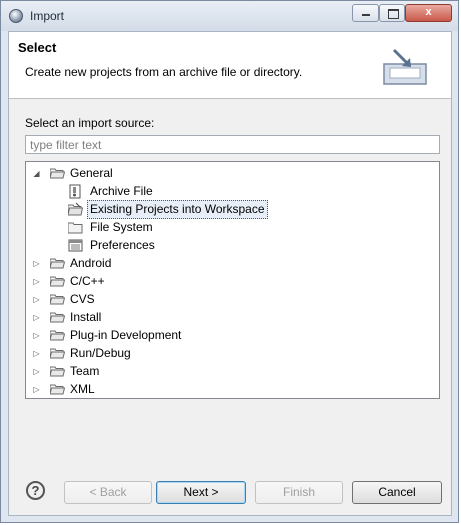  I want to click on tree-item-label: XML, so click(82, 389).